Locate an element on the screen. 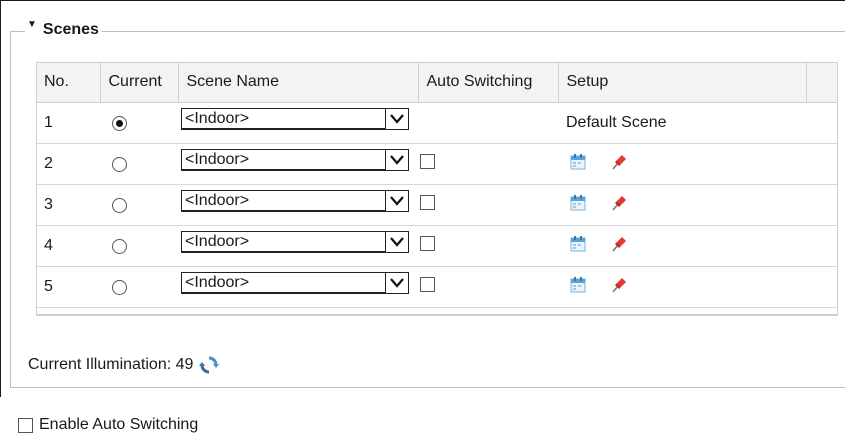  current-illumination: Current Illumination: 49 is located at coordinates (124, 365).